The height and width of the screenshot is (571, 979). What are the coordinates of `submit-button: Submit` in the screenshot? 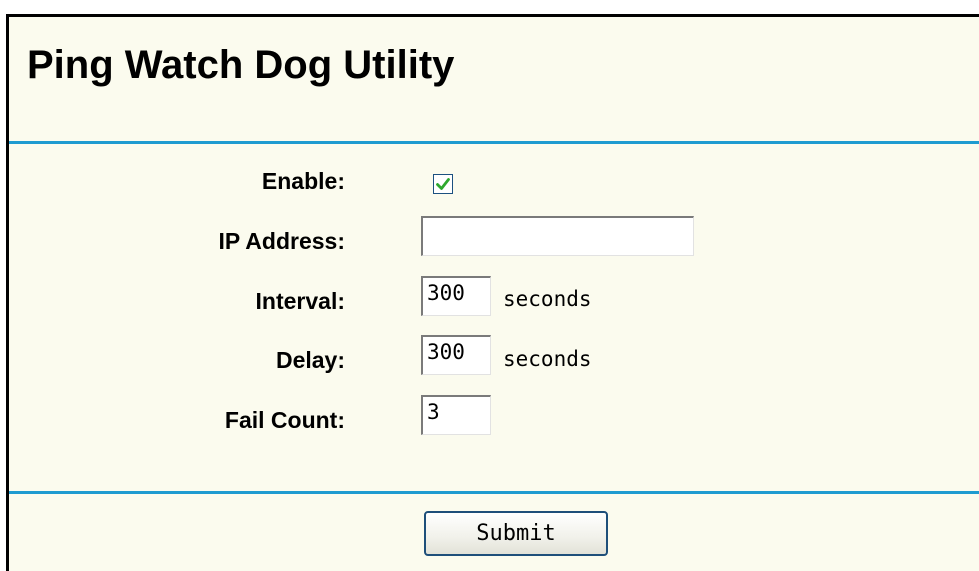 It's located at (516, 533).